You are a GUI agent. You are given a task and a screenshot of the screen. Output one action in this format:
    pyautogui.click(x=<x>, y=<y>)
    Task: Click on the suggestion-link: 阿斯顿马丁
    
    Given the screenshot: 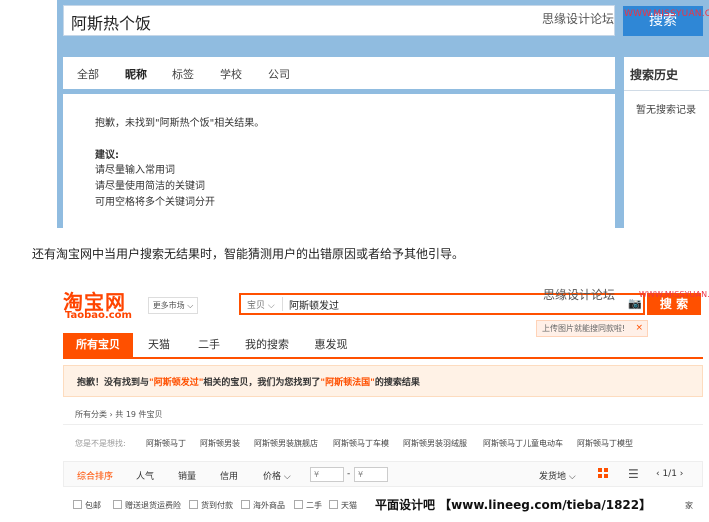 What is the action you would take?
    pyautogui.click(x=166, y=443)
    